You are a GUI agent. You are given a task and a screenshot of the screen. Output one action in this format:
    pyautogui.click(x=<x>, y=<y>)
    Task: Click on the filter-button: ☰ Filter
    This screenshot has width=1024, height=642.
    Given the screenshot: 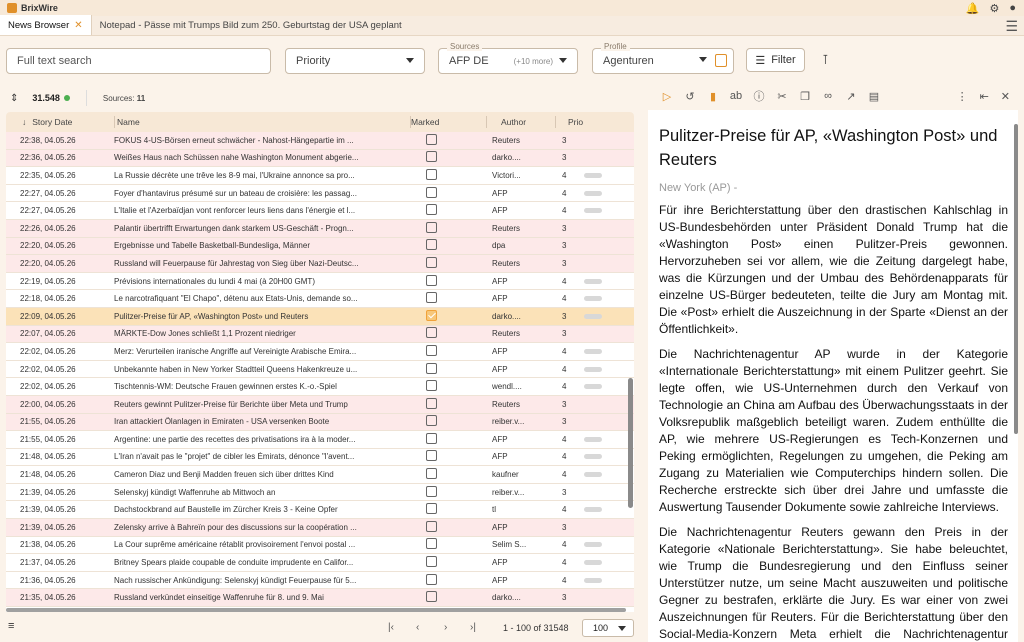 What is the action you would take?
    pyautogui.click(x=775, y=60)
    